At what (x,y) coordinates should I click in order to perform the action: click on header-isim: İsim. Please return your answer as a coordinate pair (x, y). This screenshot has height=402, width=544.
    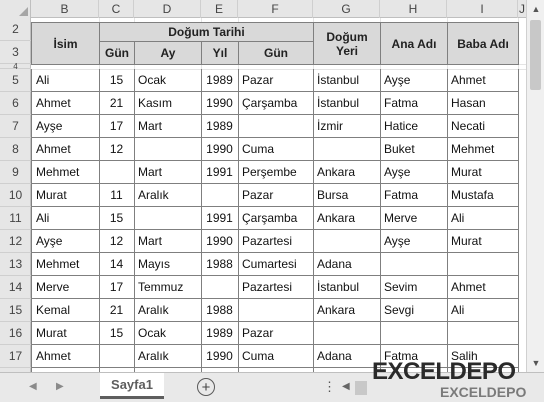
    Looking at the image, I should click on (65, 43).